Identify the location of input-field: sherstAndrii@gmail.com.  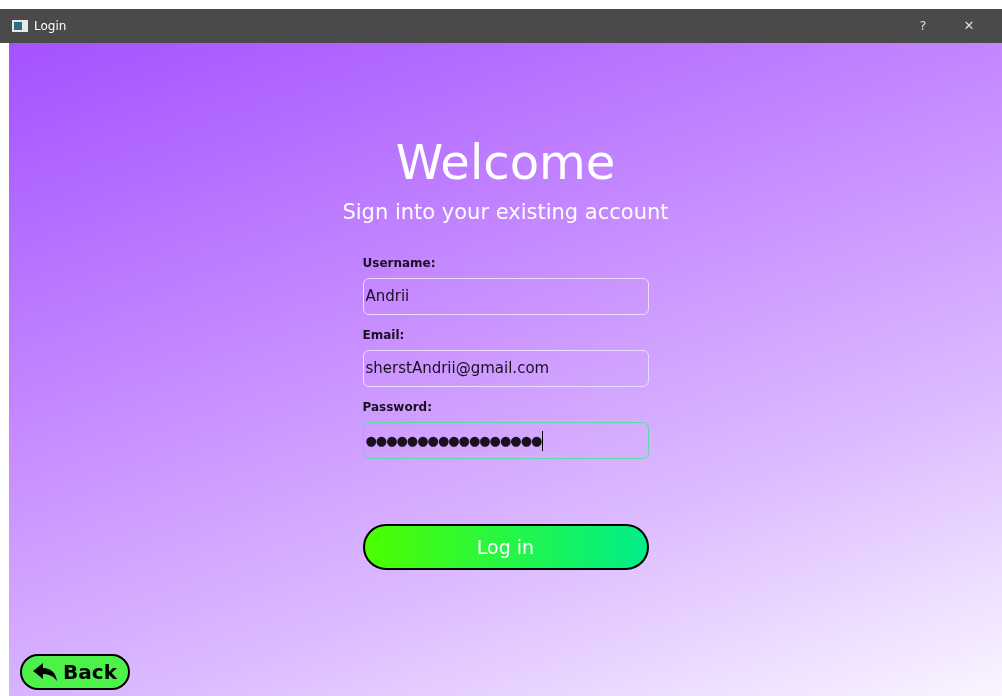
(505, 368).